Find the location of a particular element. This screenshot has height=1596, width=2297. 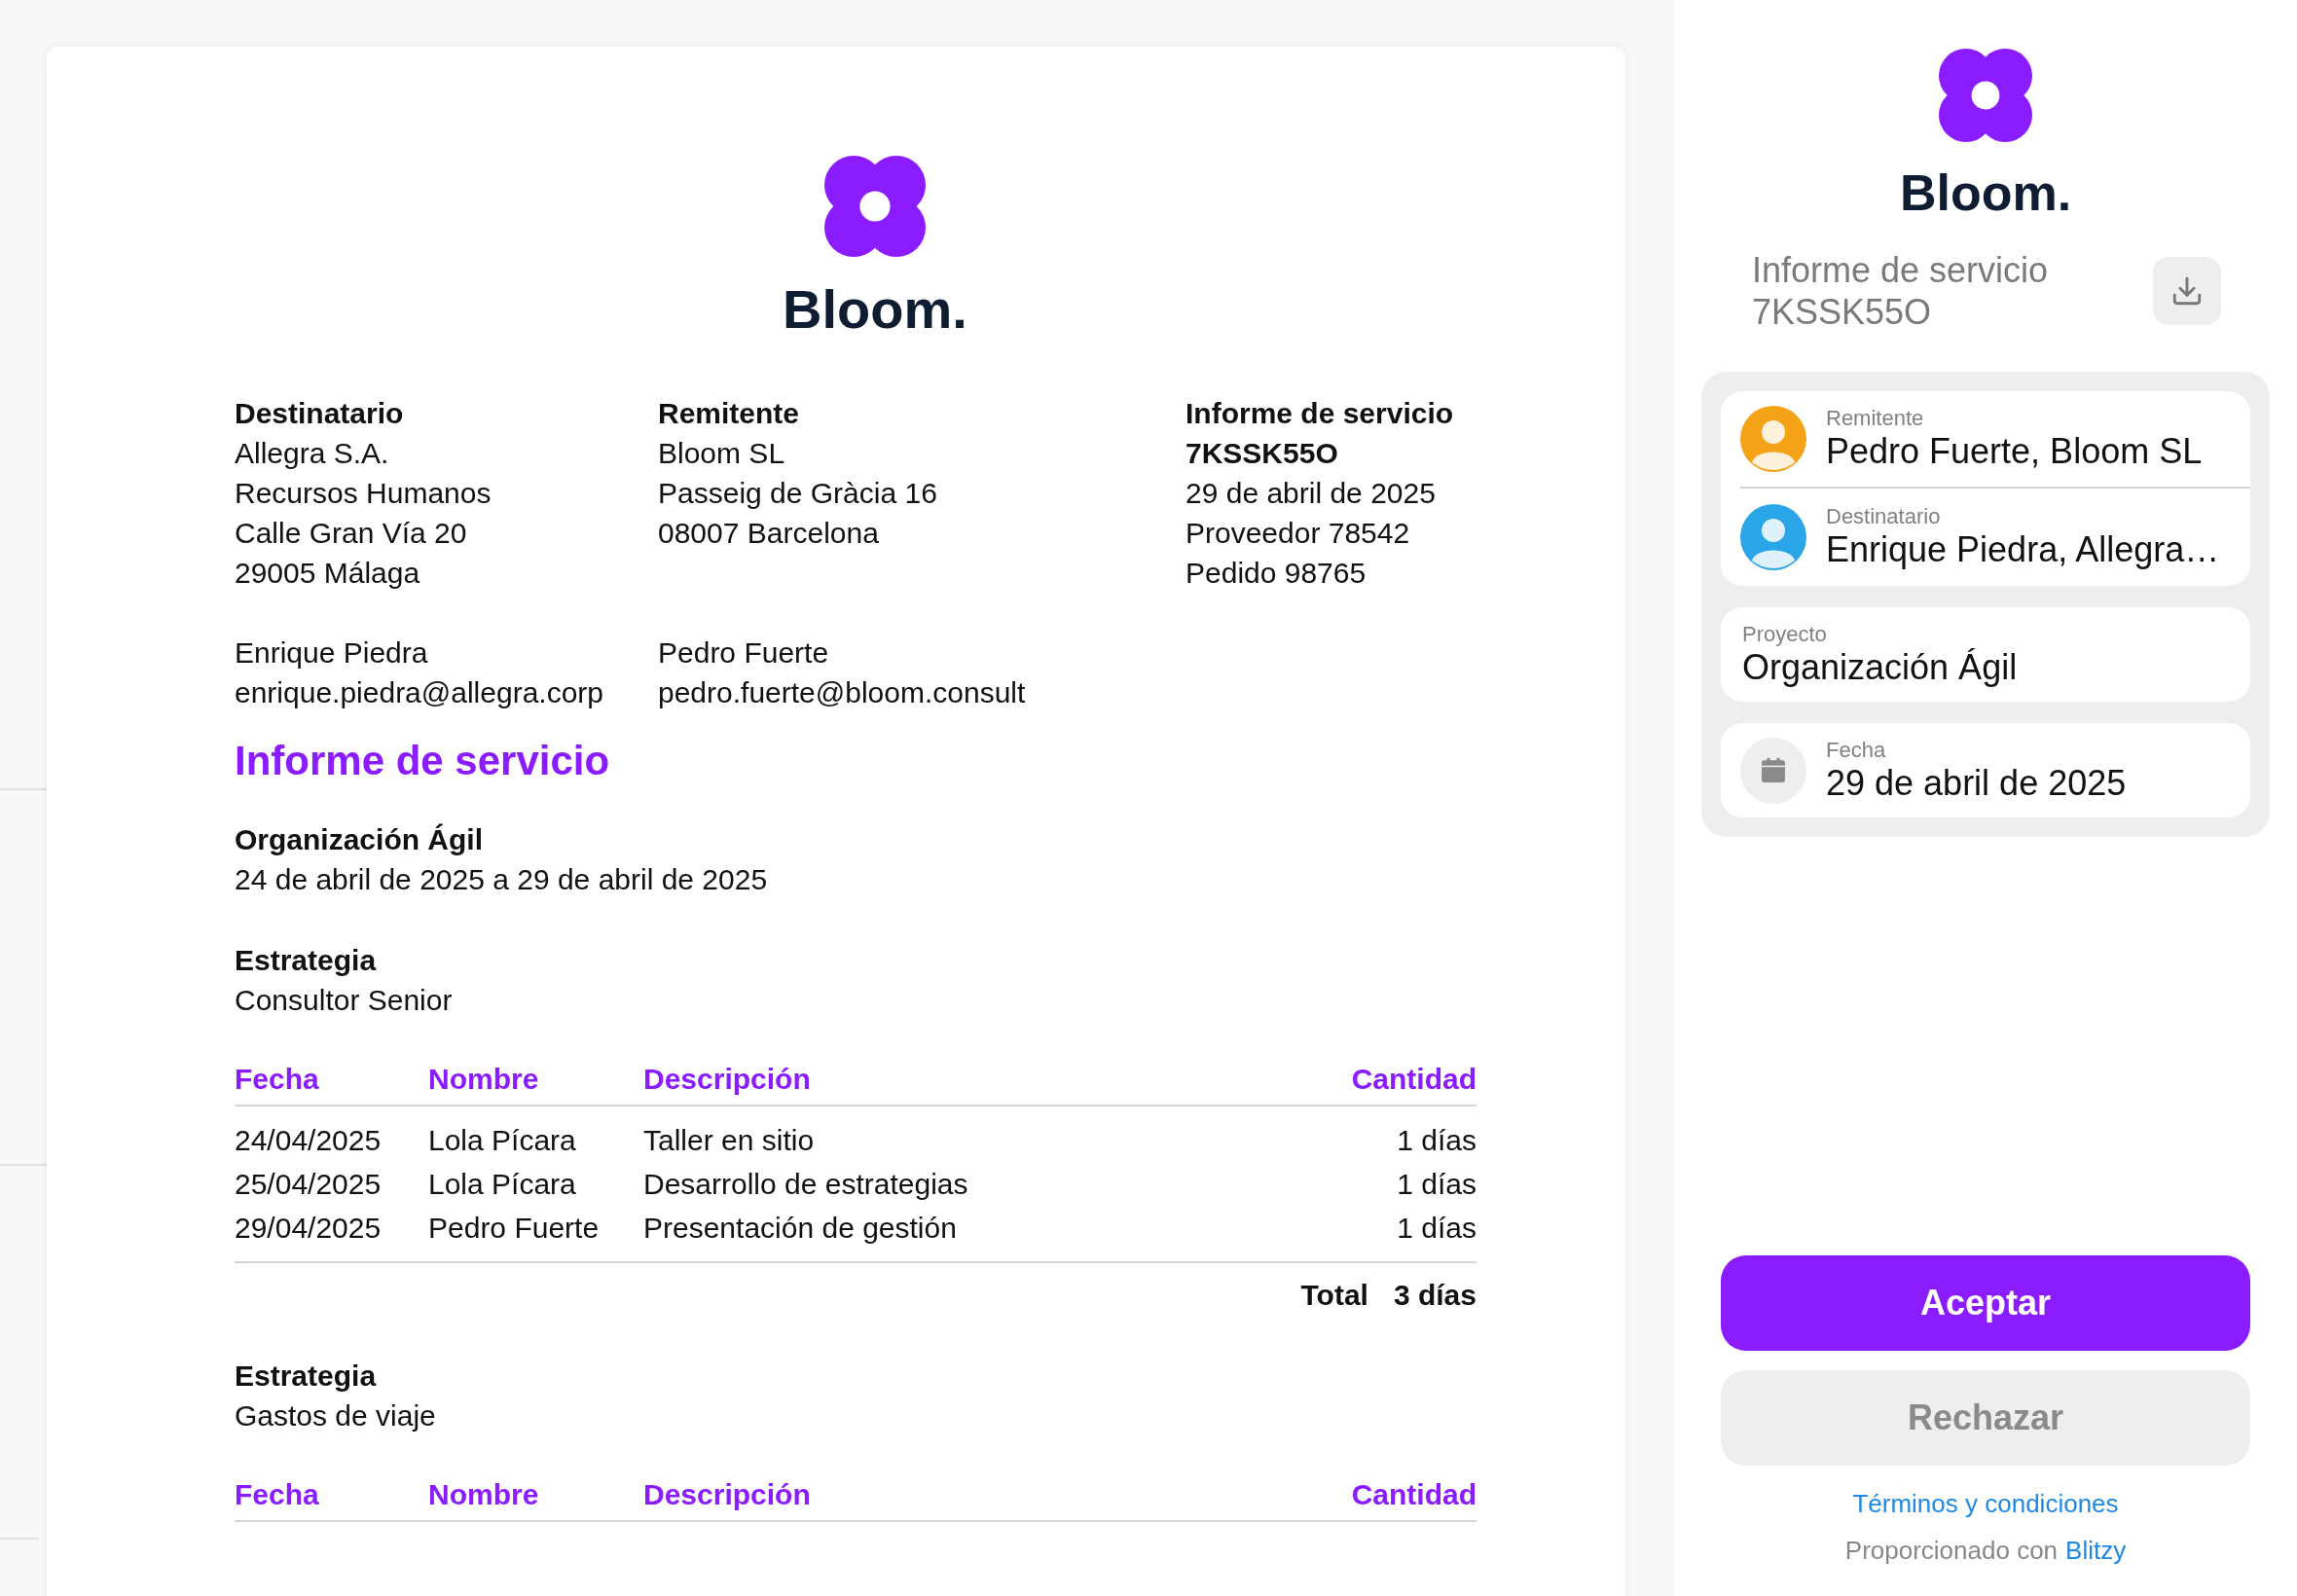

terms-link: Términos y condiciones is located at coordinates (1986, 1503).